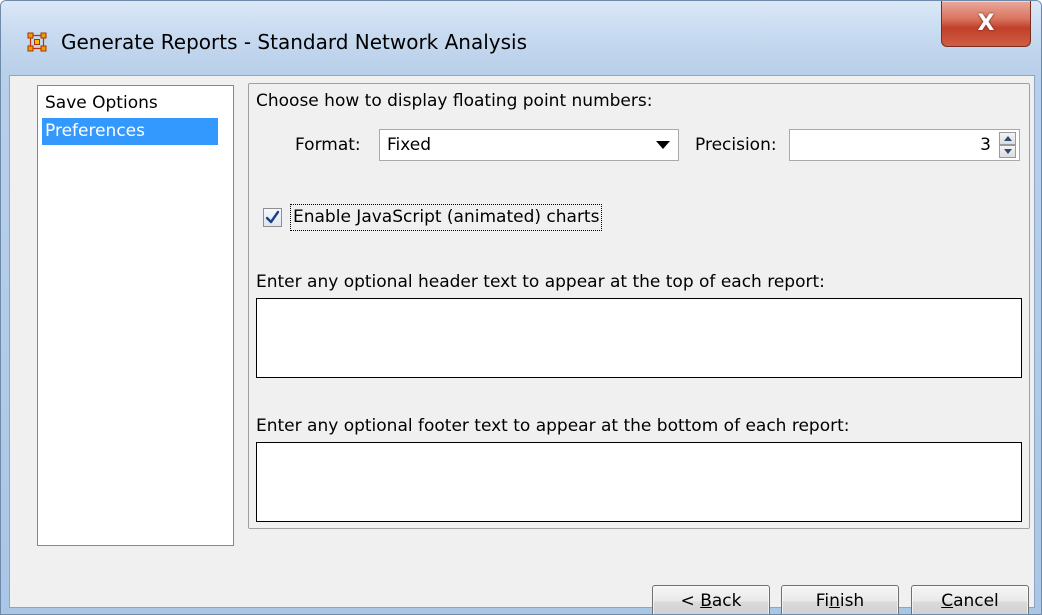  Describe the element at coordinates (985, 145) in the screenshot. I see `precision-value: 3` at that location.